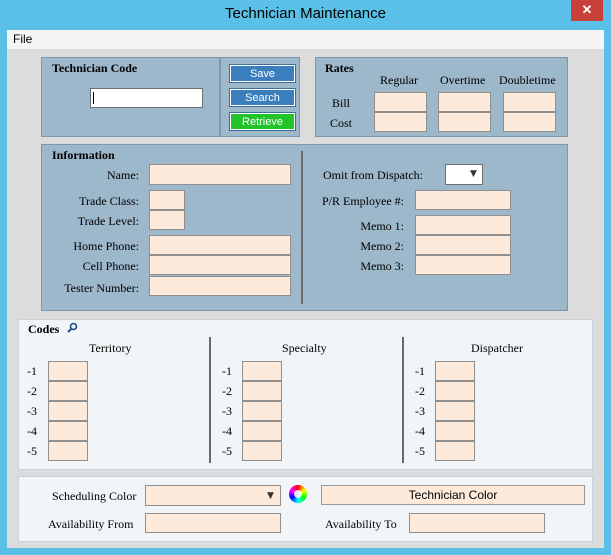 Image resolution: width=611 pixels, height=555 pixels. What do you see at coordinates (463, 80) in the screenshot?
I see `rates-col-overtime: Overtime` at bounding box center [463, 80].